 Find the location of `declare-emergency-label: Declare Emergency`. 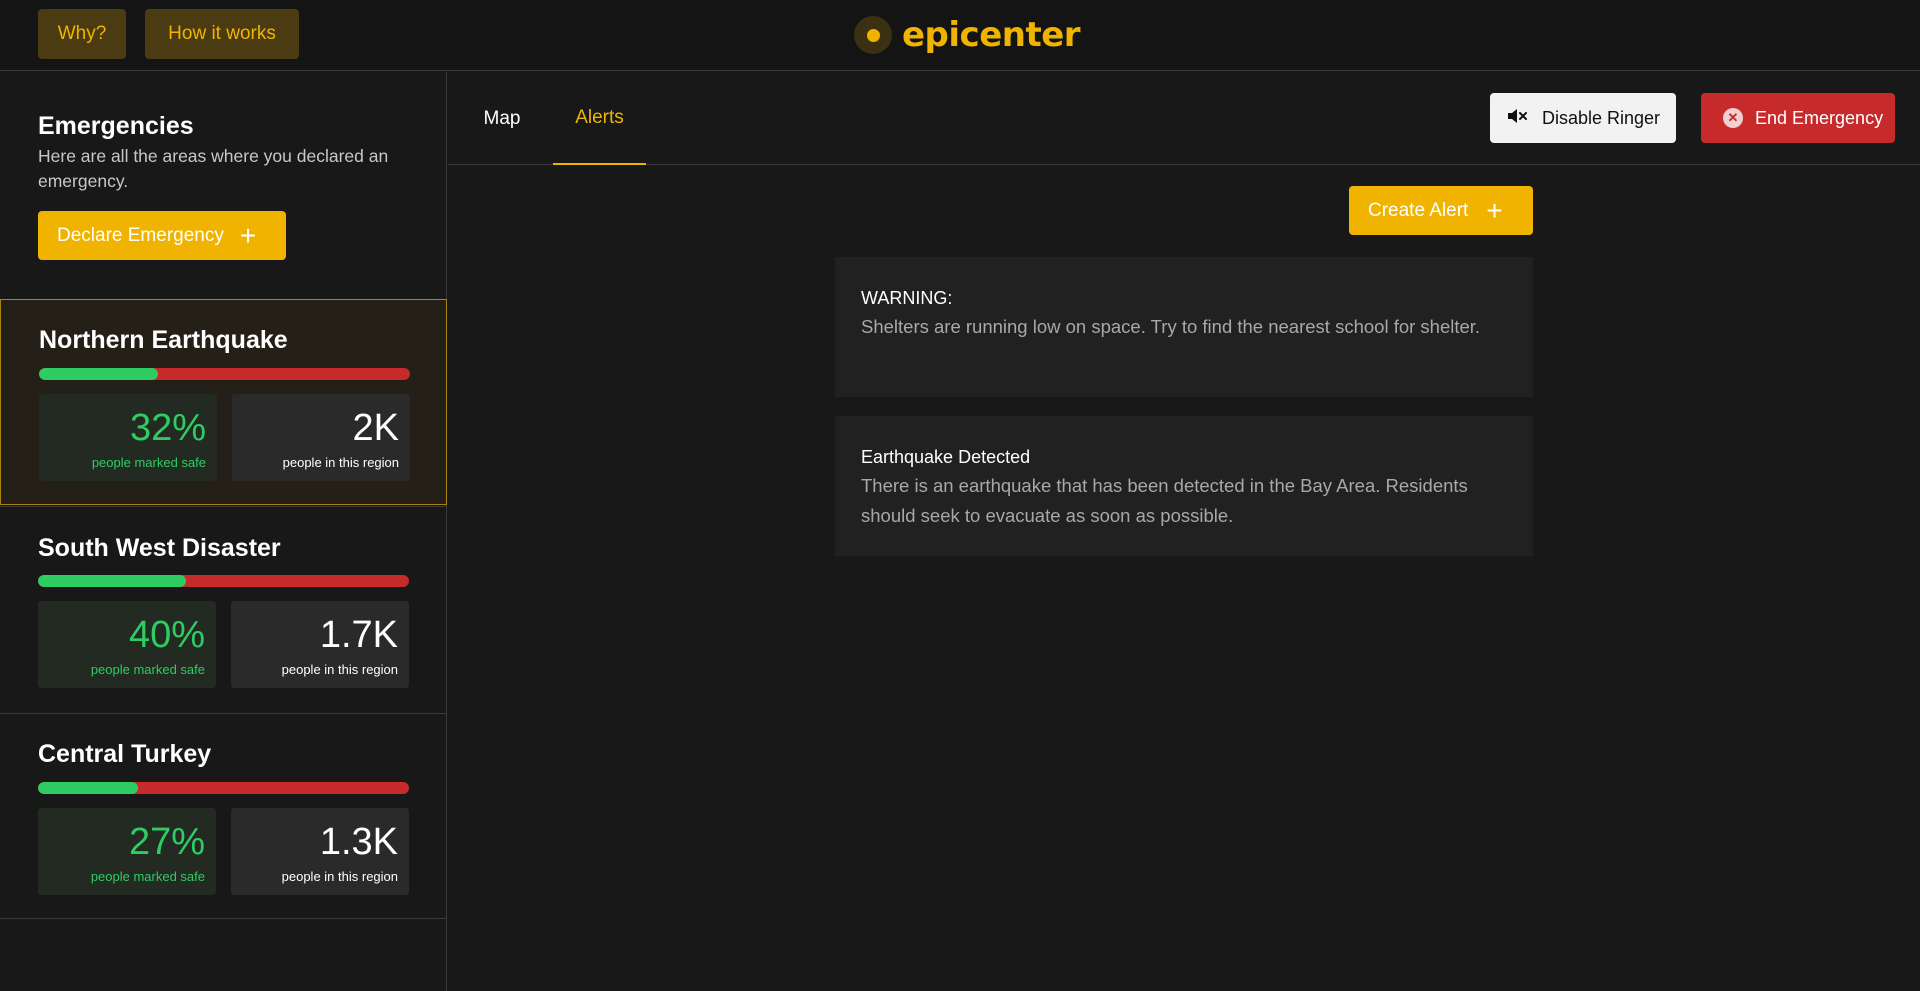

declare-emergency-label: Declare Emergency is located at coordinates (140, 235).